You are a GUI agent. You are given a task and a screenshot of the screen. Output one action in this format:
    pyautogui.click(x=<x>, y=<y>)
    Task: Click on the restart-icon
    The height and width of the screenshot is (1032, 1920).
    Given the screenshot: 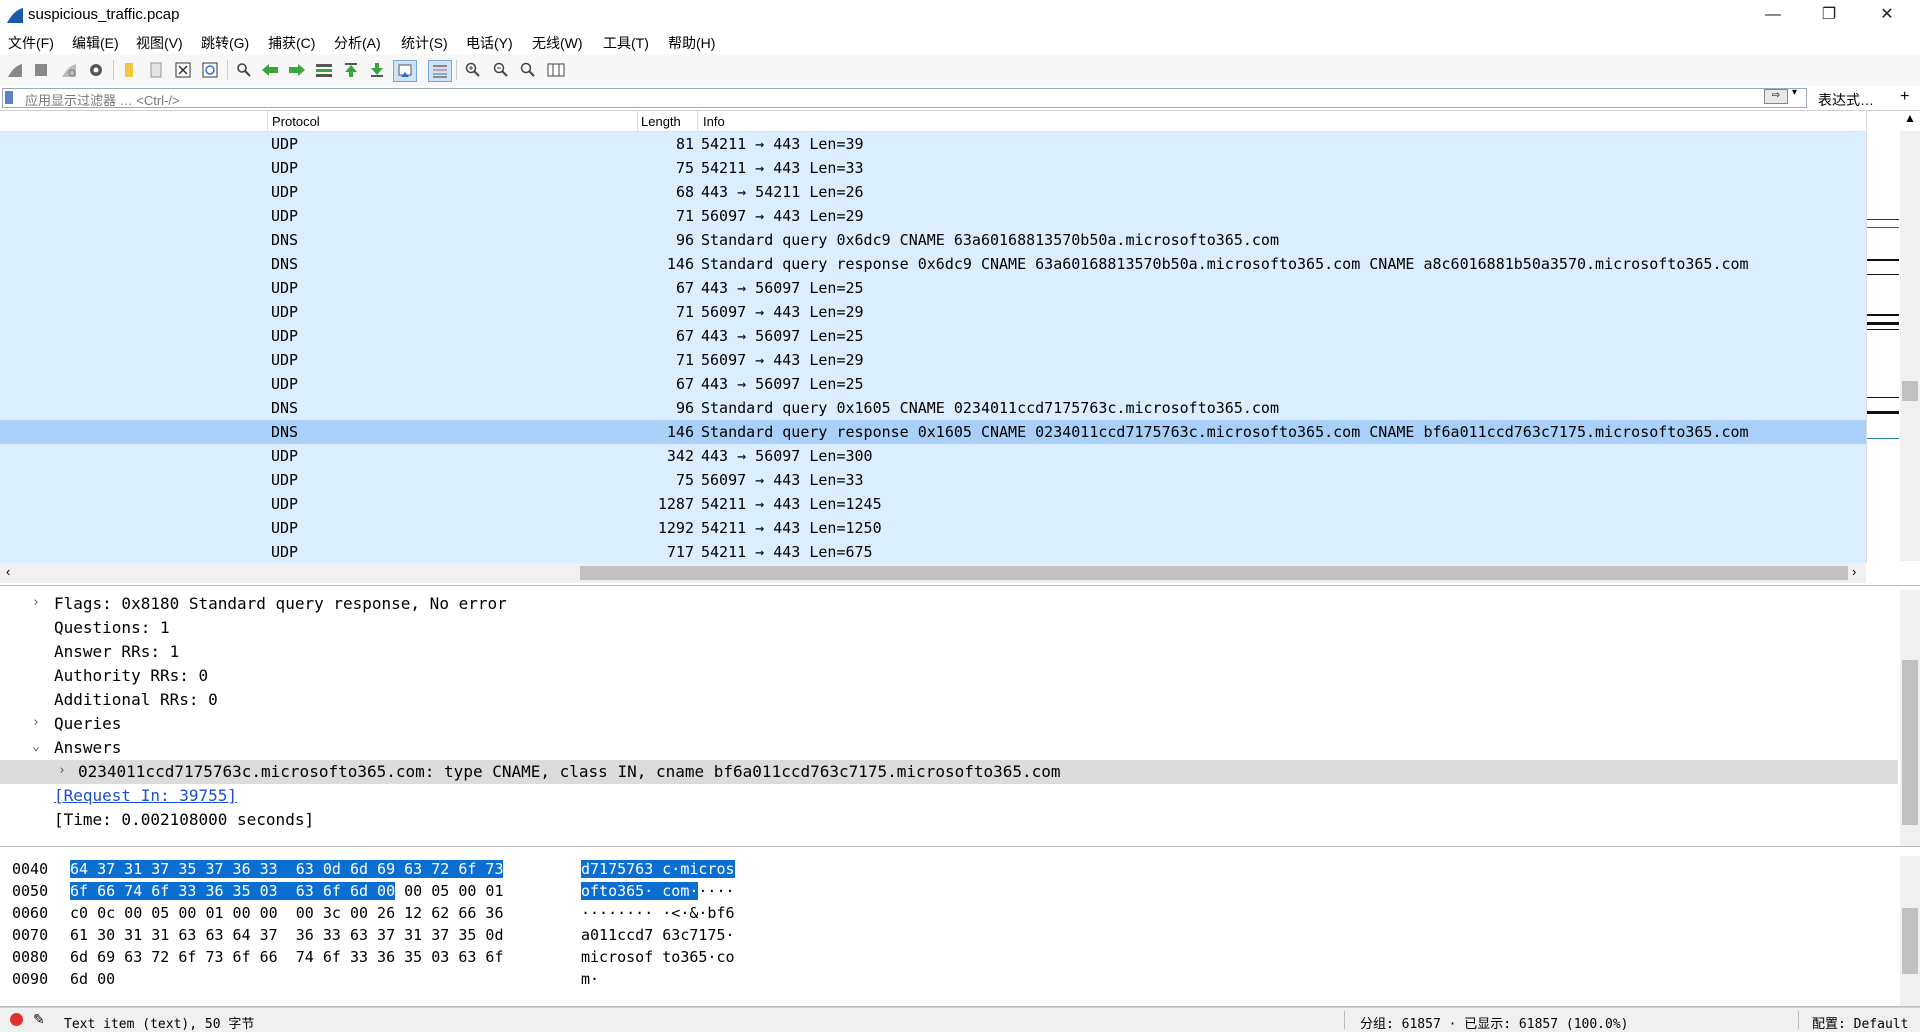 What is the action you would take?
    pyautogui.click(x=69, y=70)
    